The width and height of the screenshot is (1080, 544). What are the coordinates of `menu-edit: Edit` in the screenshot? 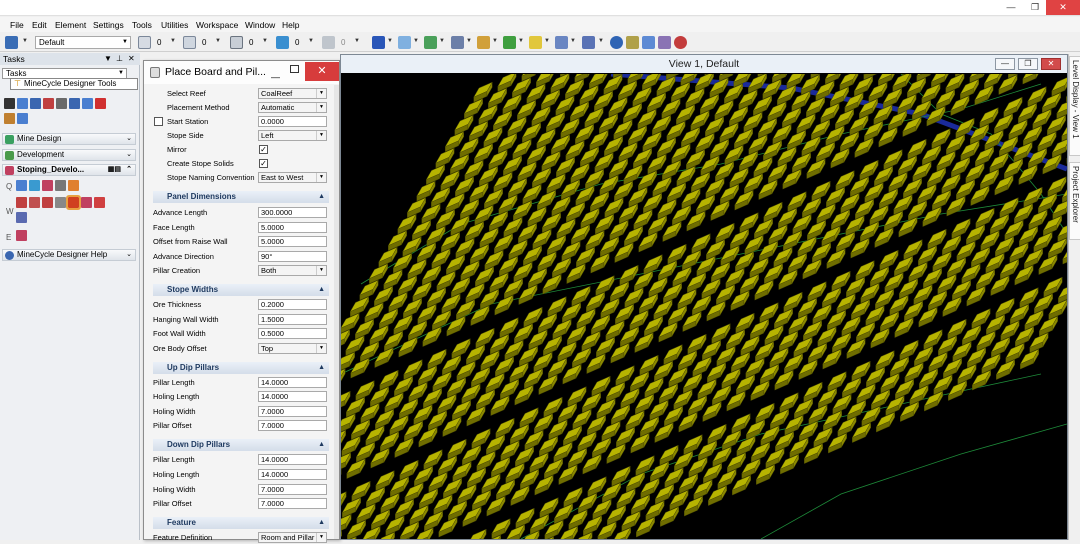 It's located at (39, 25).